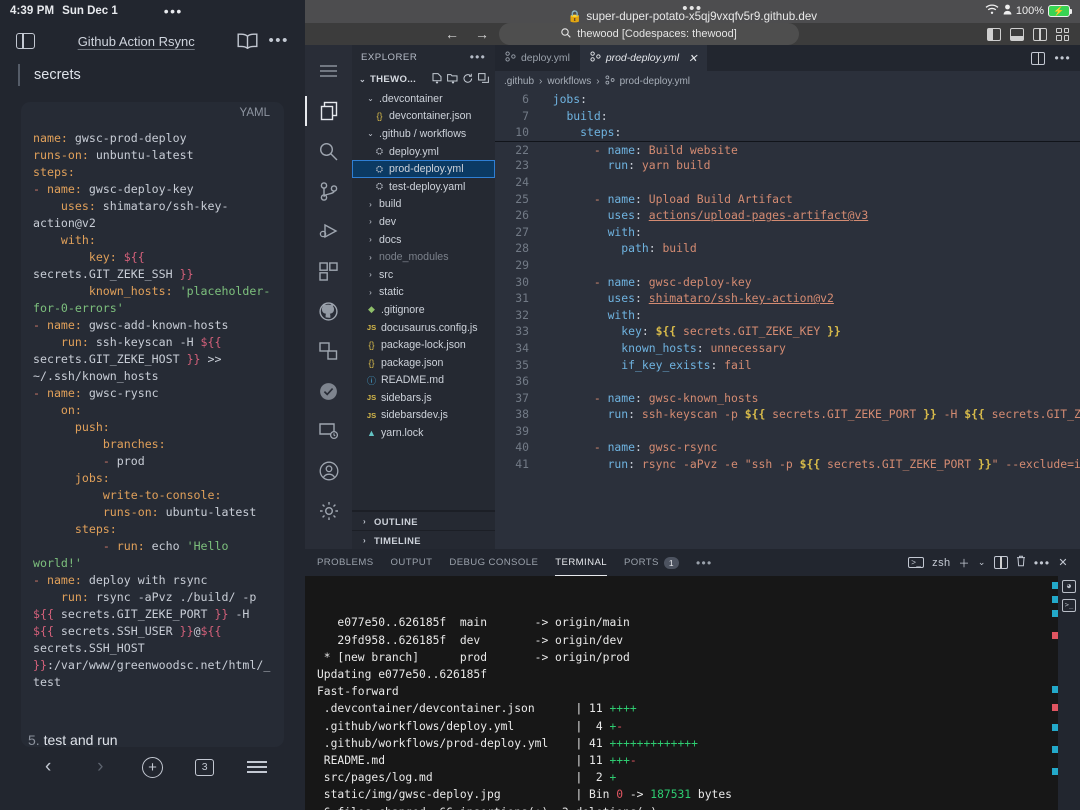 Image resolution: width=1080 pixels, height=810 pixels. I want to click on line-content: uses: shimataro/ssh-key-action@v2, so click(720, 298).